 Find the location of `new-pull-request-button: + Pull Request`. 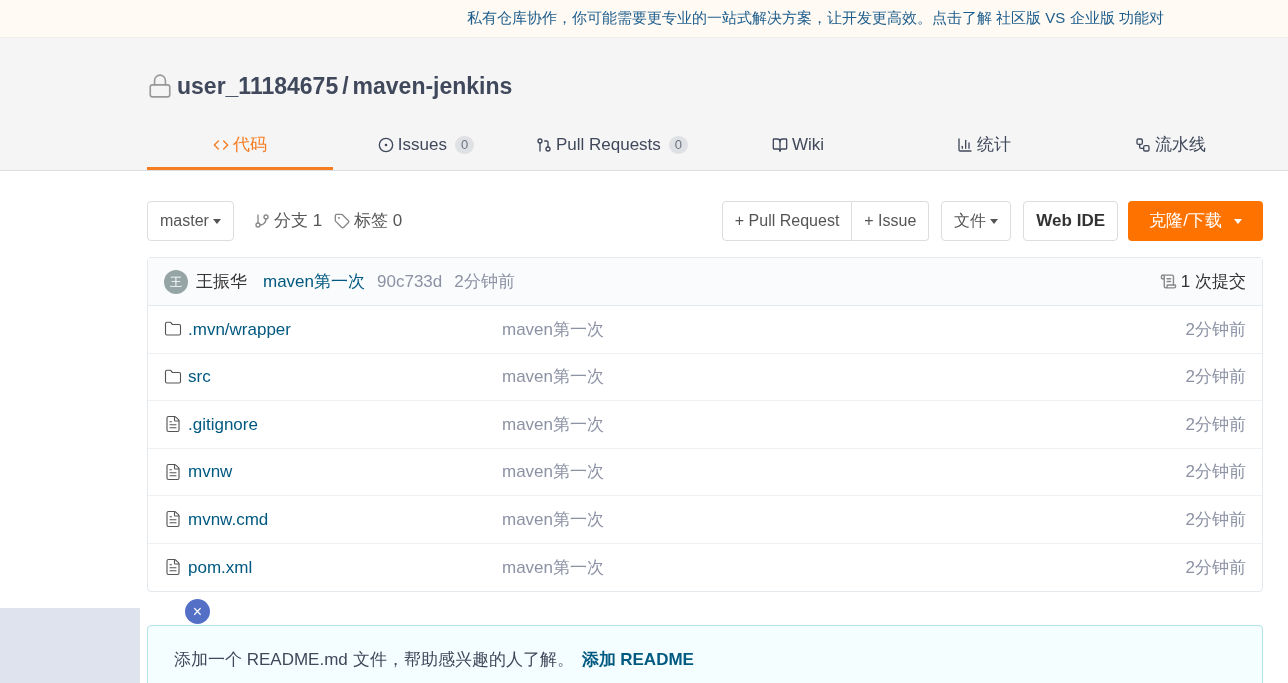

new-pull-request-button: + Pull Request is located at coordinates (787, 221).